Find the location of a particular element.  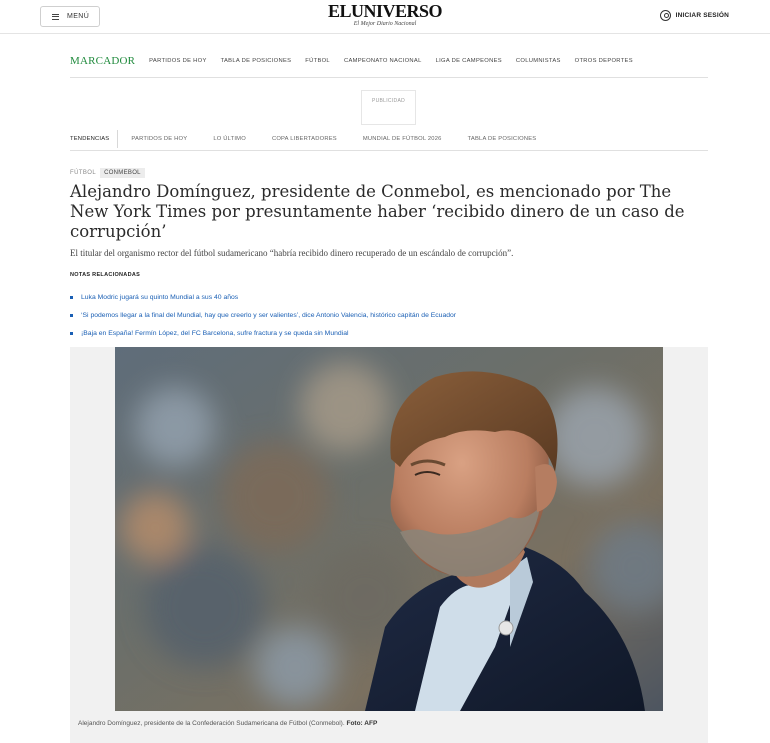

login-button: INICIAR SESIÓN is located at coordinates (694, 15).